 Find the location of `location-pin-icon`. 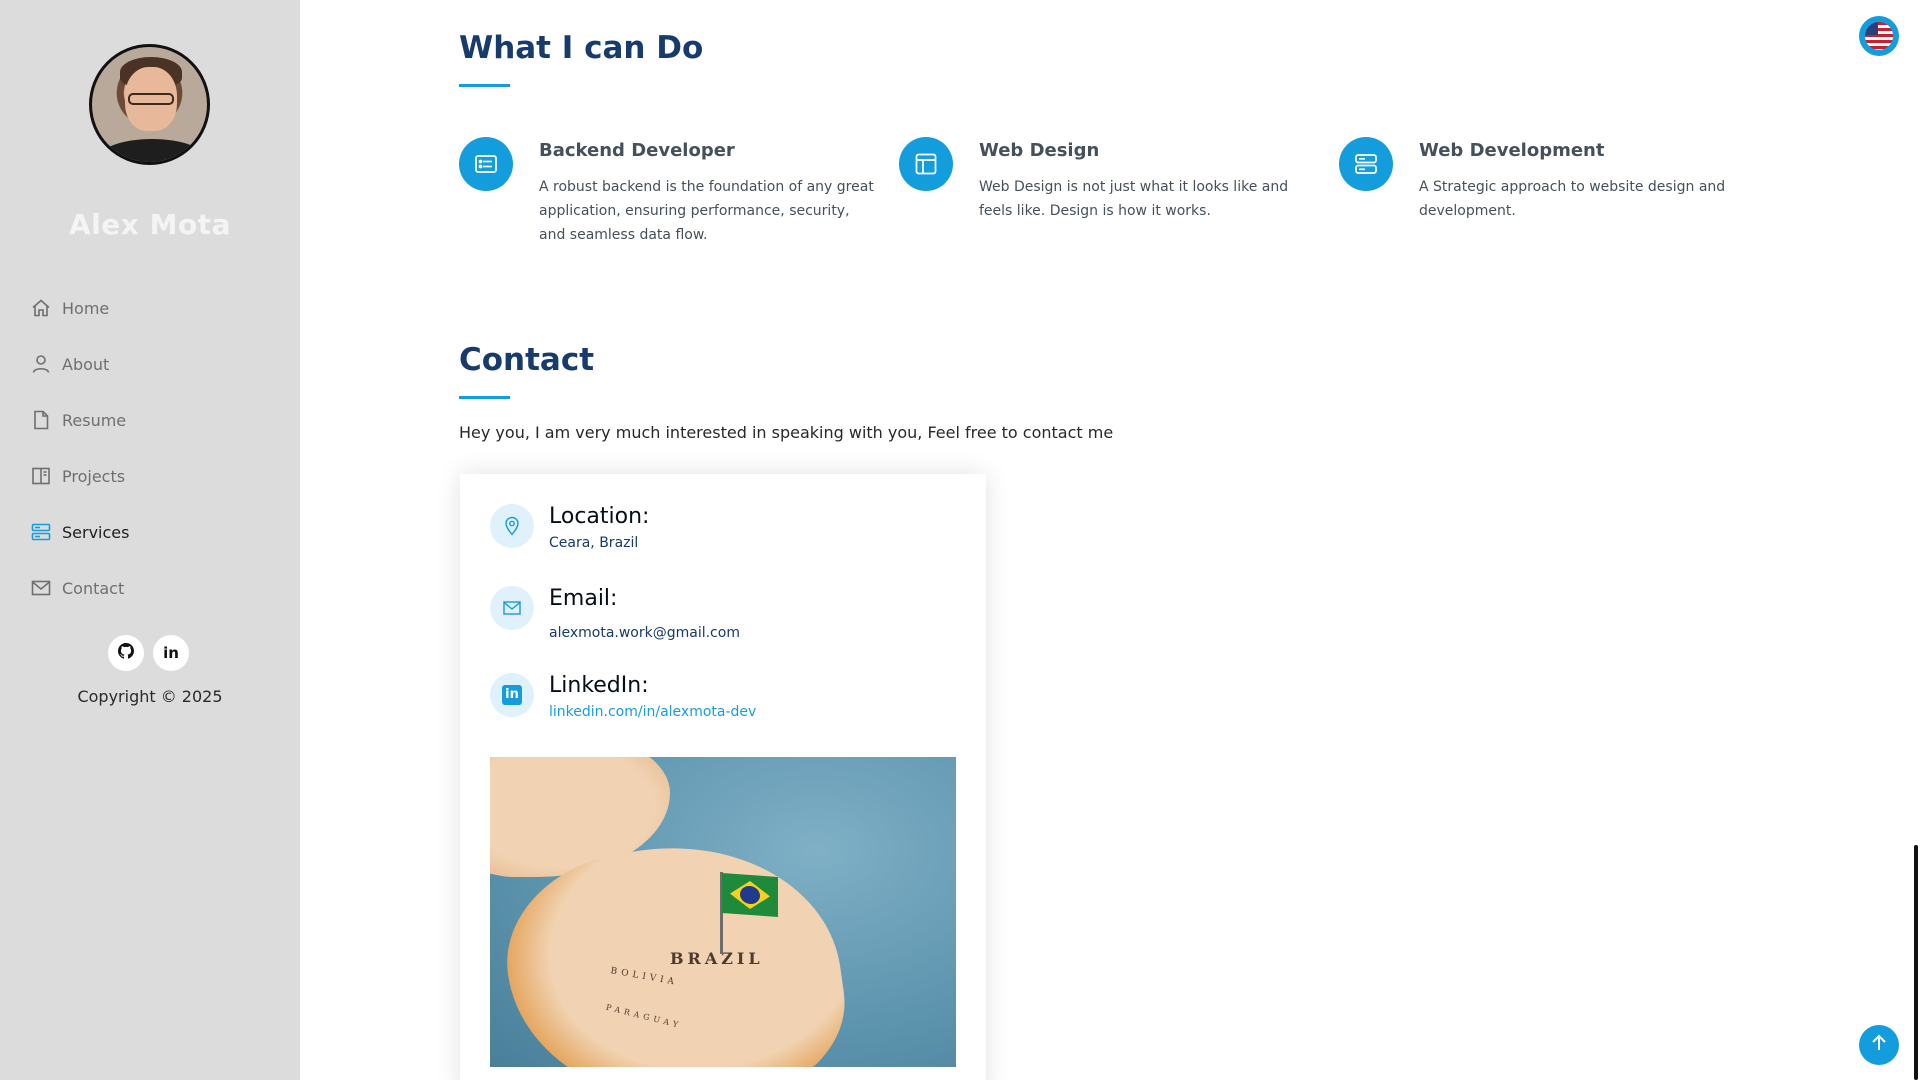

location-pin-icon is located at coordinates (512, 526).